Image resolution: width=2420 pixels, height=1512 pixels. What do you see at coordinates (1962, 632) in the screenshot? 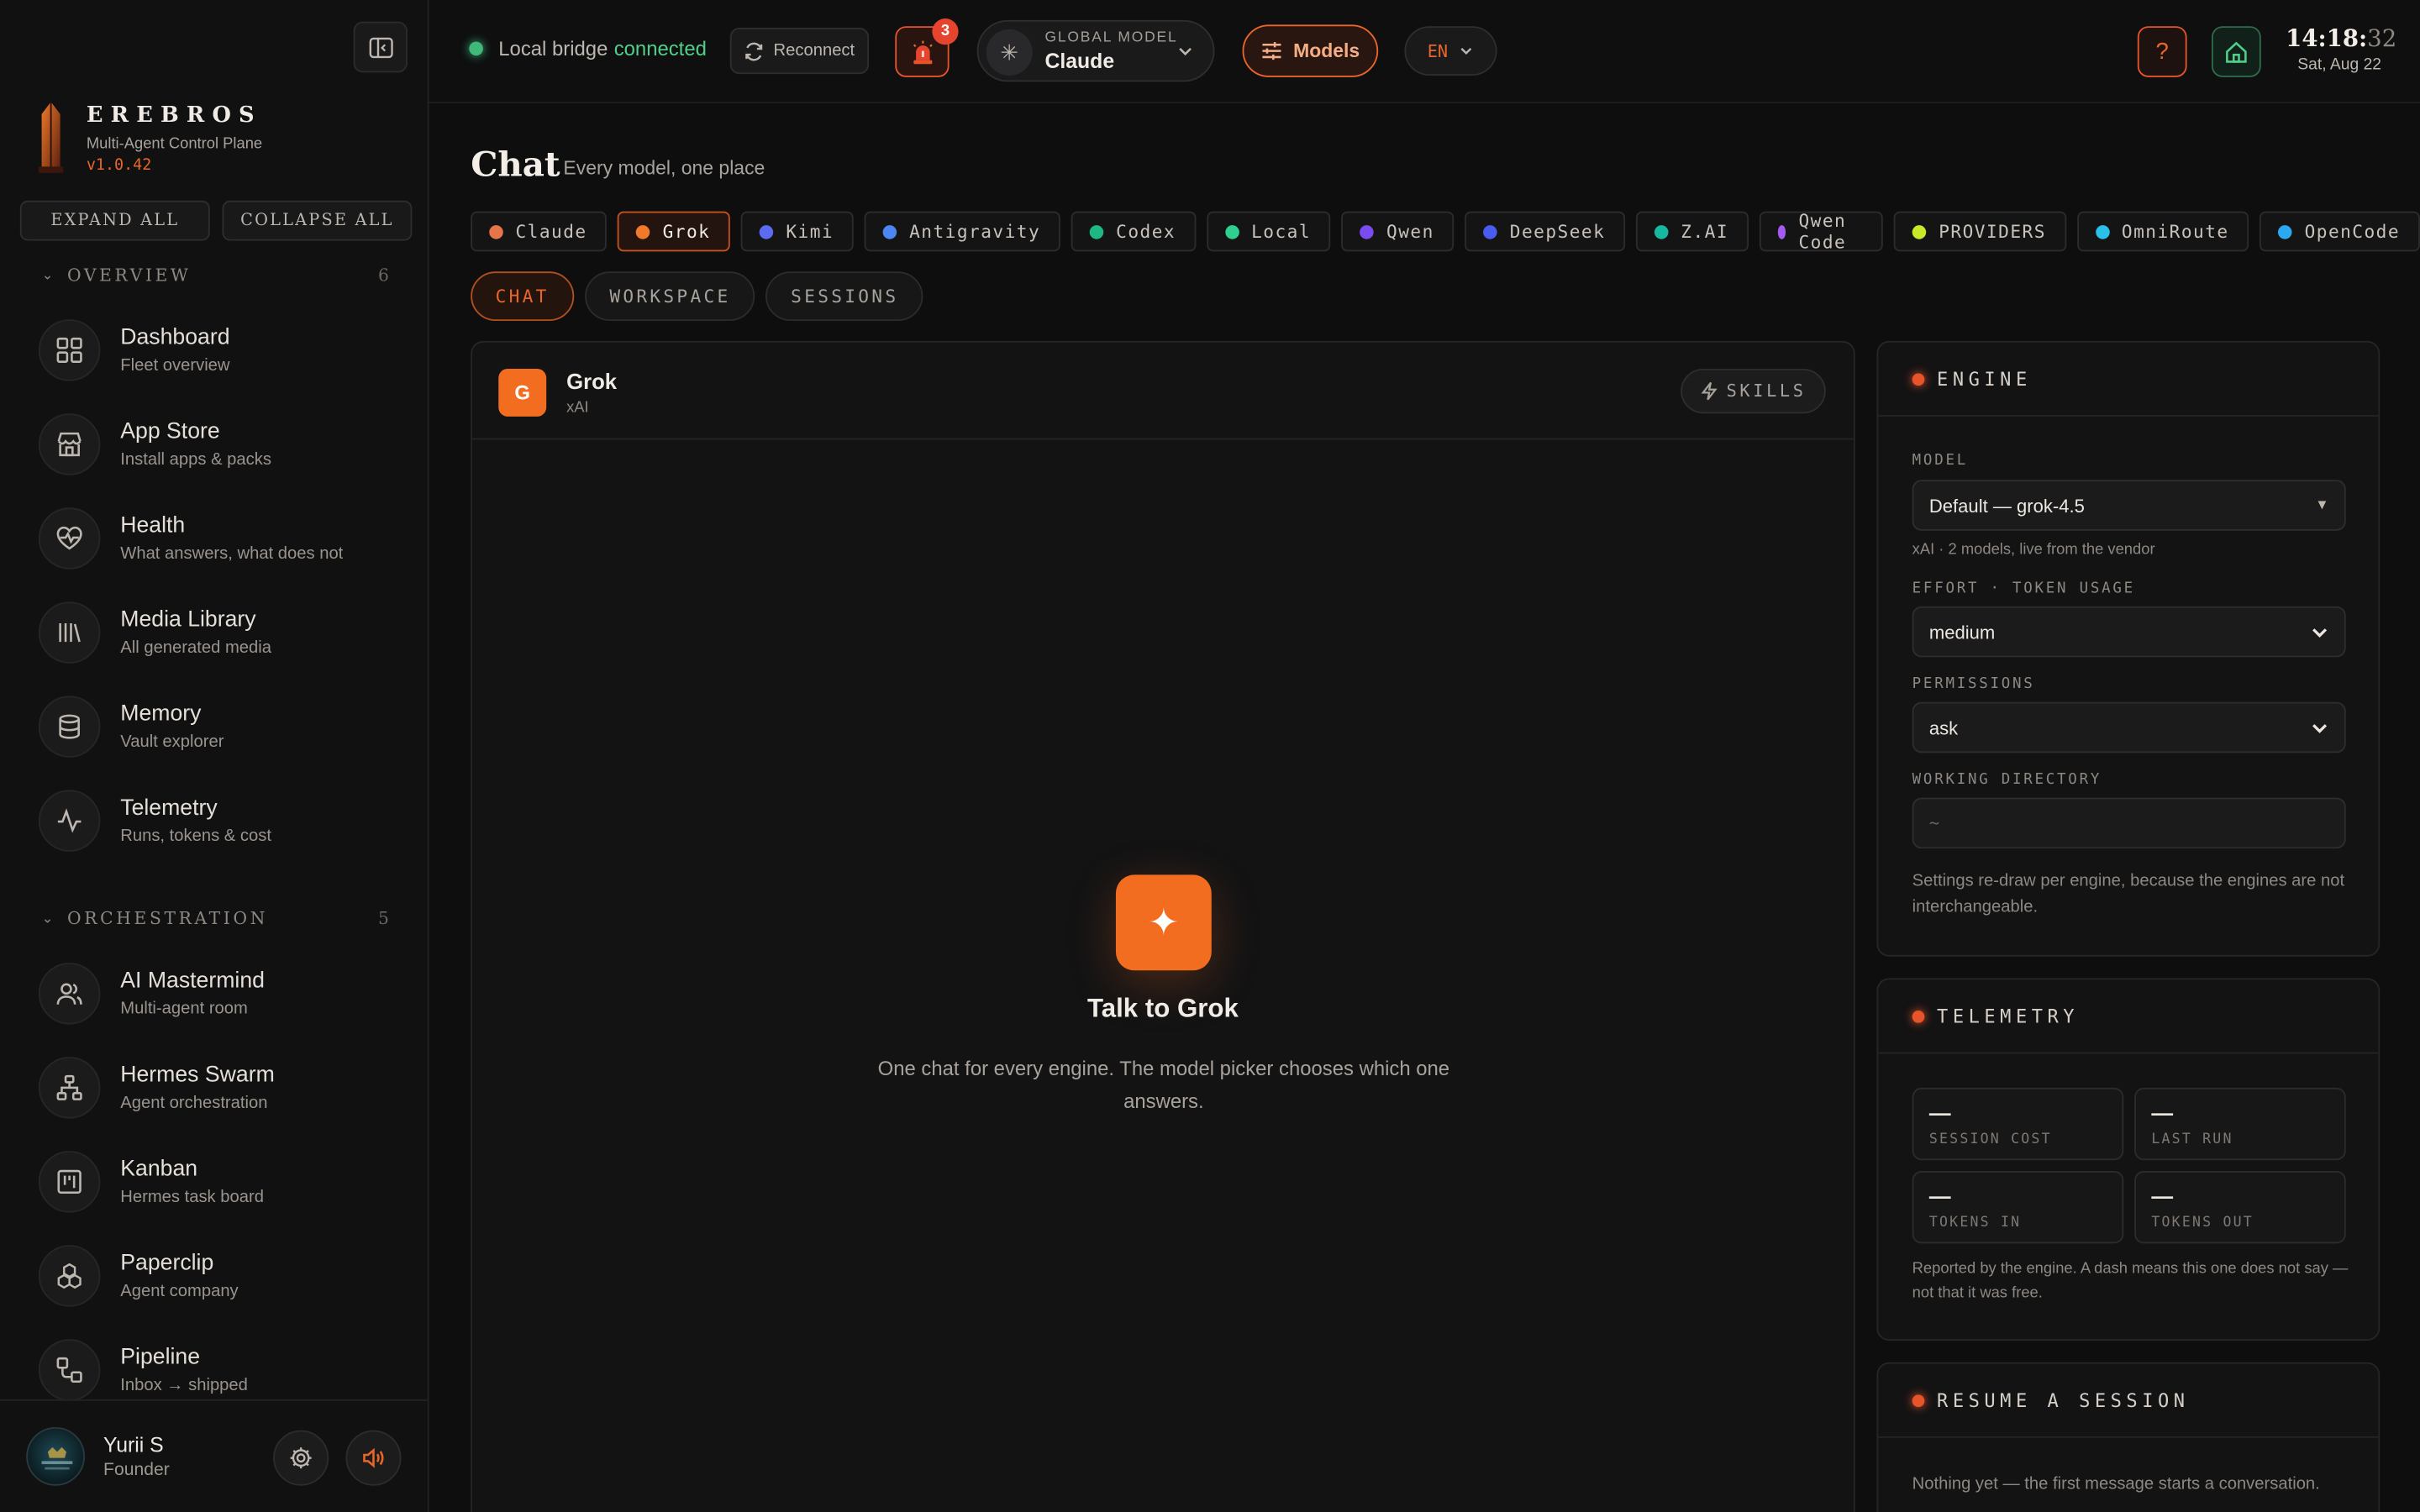
I see `effort-select-value: medium` at bounding box center [1962, 632].